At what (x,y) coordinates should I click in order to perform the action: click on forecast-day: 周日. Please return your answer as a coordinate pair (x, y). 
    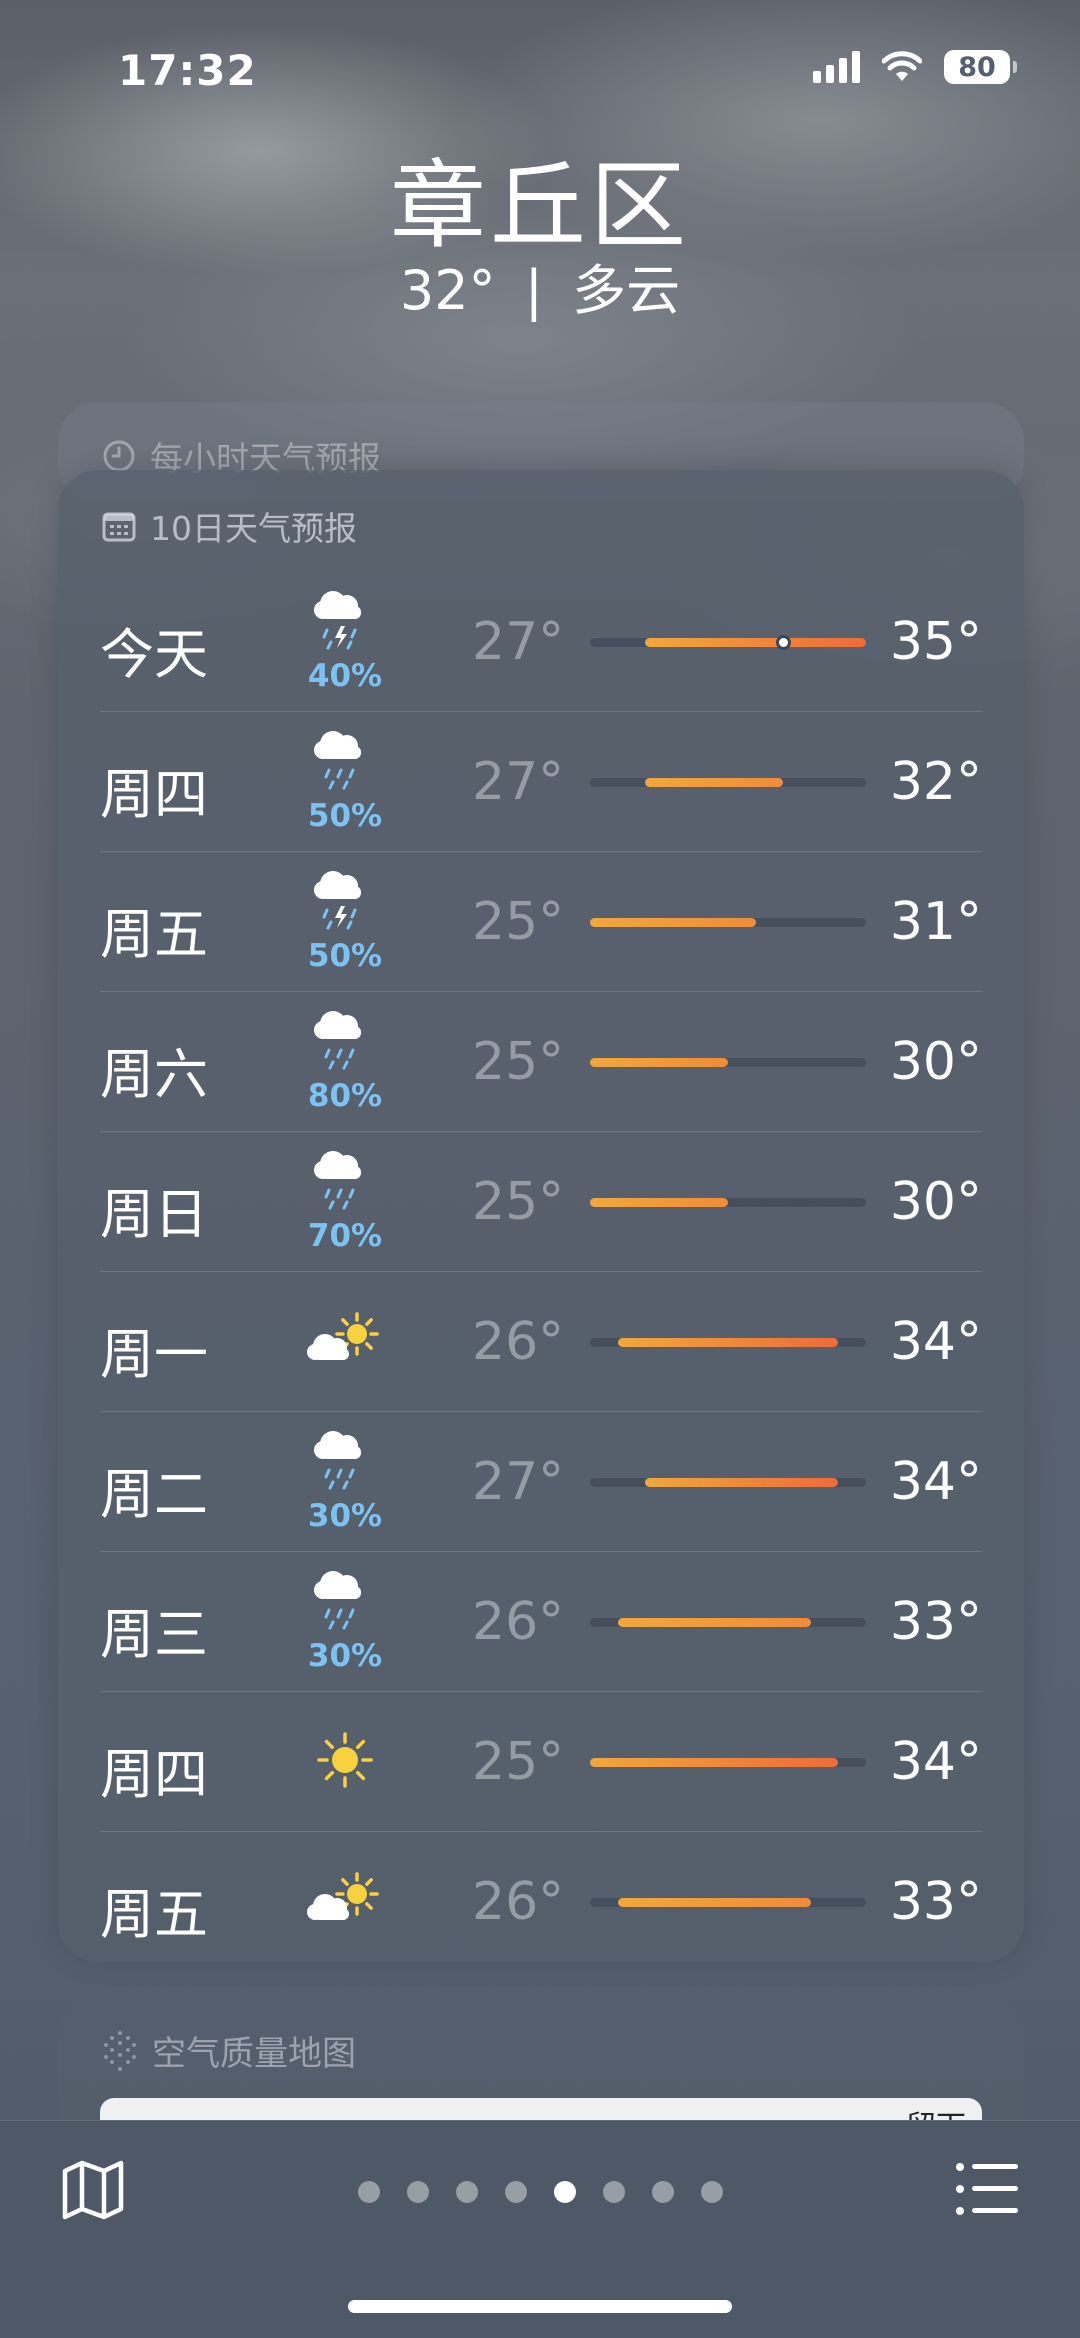
    Looking at the image, I should click on (154, 1214).